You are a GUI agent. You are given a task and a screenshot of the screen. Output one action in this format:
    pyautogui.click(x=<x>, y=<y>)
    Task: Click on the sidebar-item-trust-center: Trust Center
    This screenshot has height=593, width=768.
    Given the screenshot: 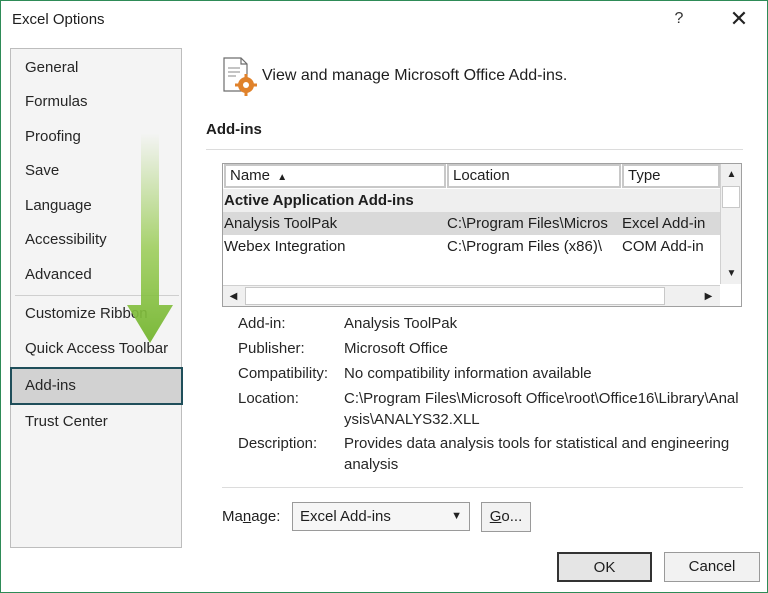 What is the action you would take?
    pyautogui.click(x=96, y=421)
    